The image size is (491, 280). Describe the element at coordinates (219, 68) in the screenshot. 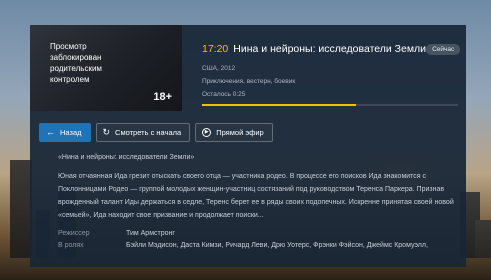

I see `country-year: США, 2012` at that location.